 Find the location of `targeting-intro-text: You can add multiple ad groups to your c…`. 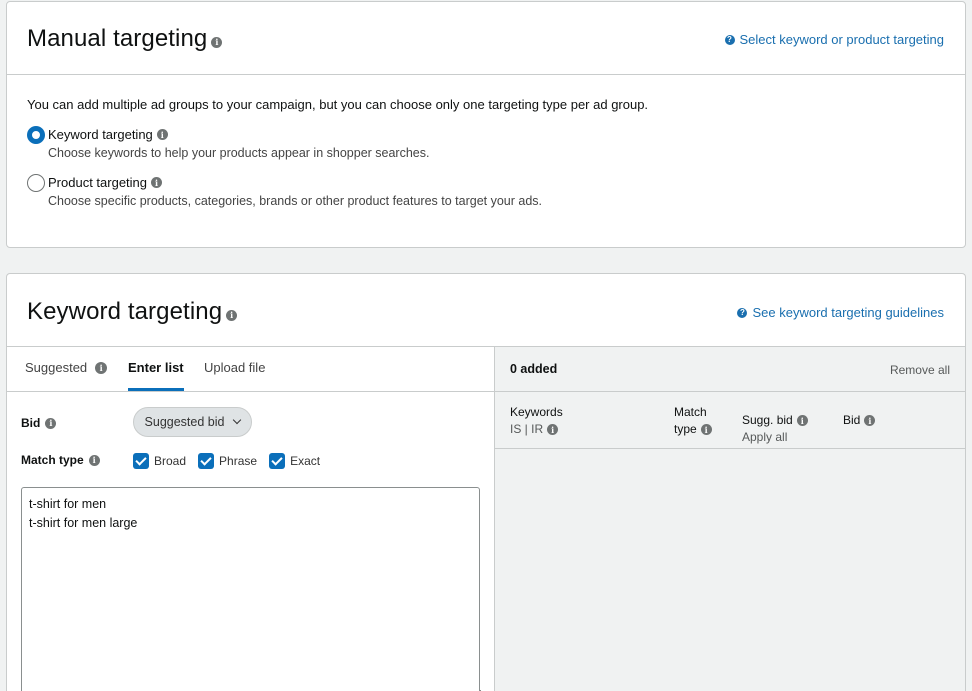

targeting-intro-text: You can add multiple ad groups to your c… is located at coordinates (338, 104).